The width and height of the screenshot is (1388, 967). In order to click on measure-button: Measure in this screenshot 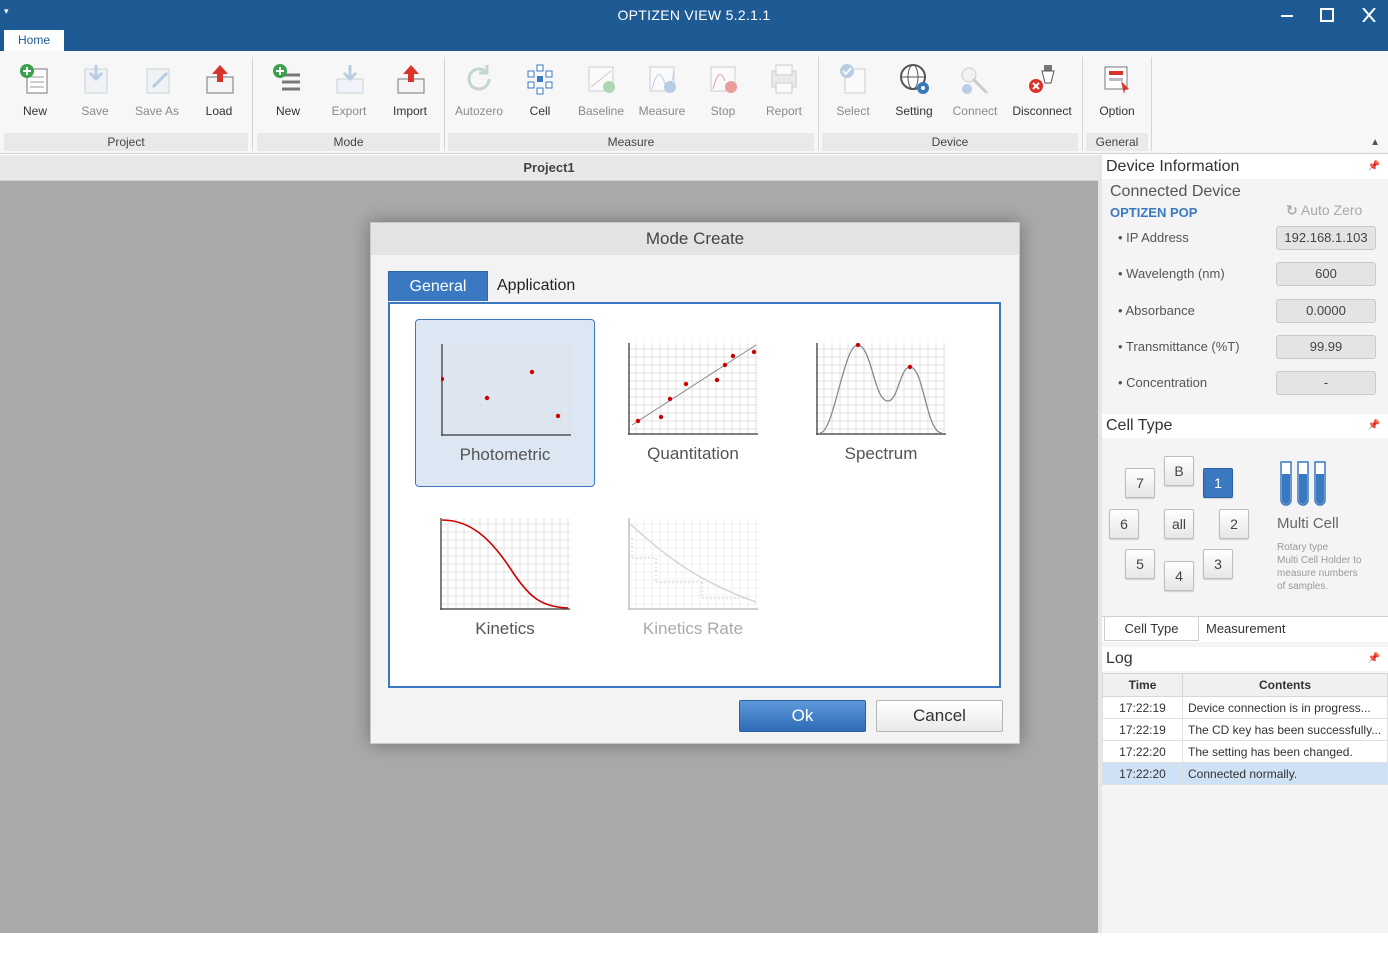, I will do `click(662, 91)`.